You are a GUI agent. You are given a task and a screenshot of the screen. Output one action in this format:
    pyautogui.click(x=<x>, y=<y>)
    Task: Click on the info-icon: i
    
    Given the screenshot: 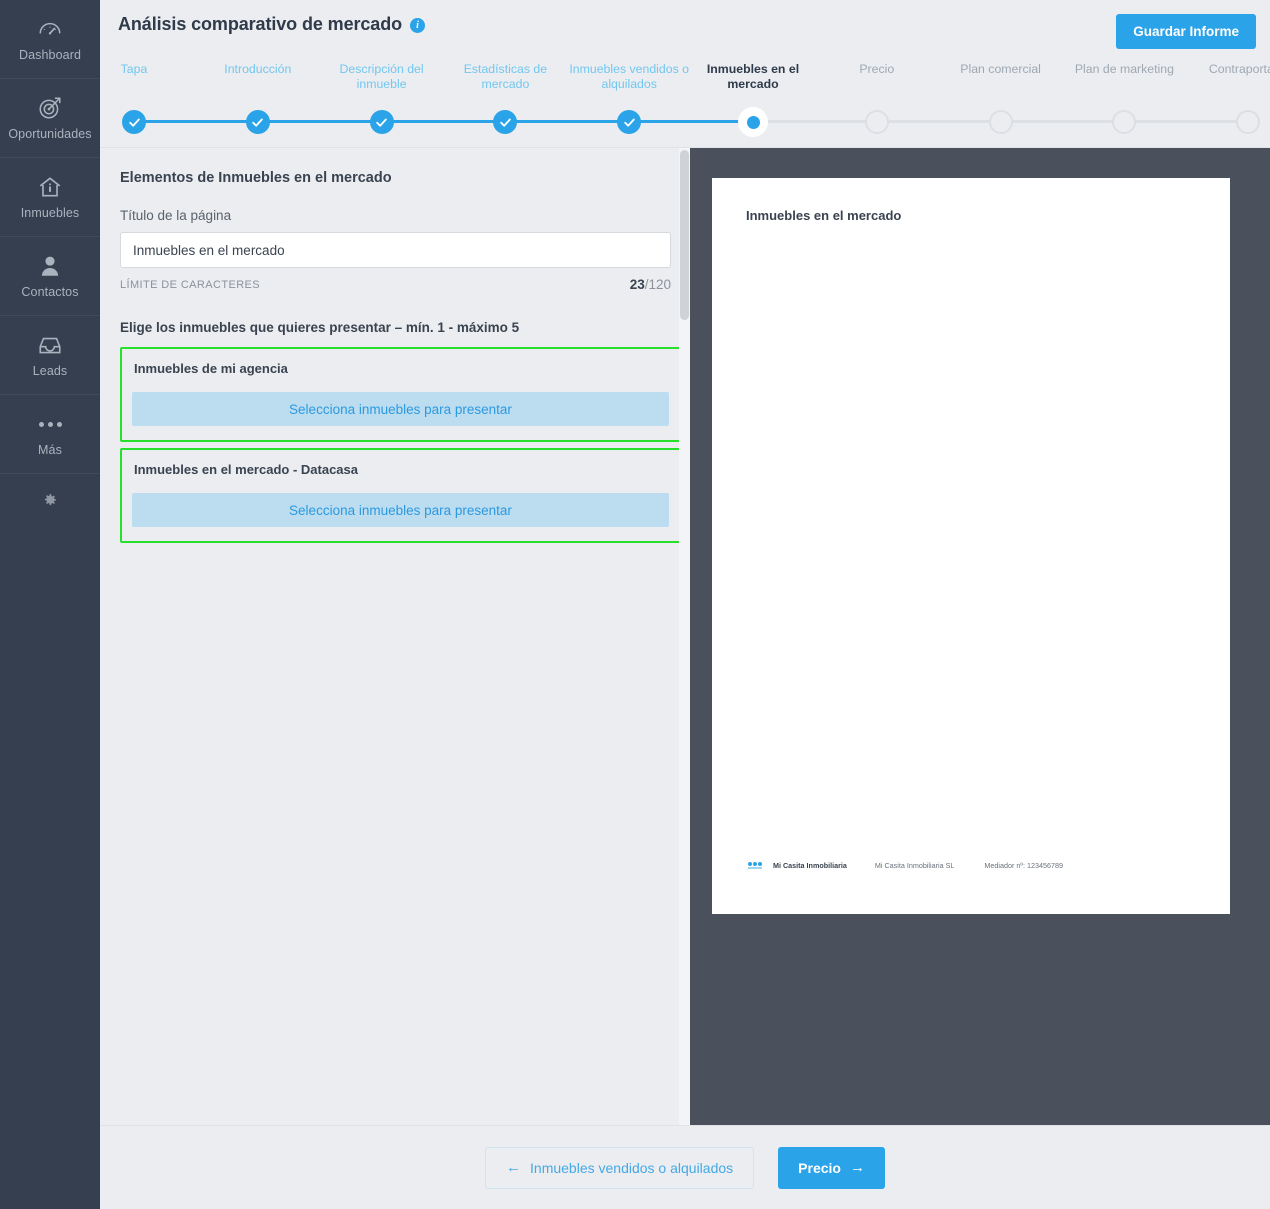 What is the action you would take?
    pyautogui.click(x=418, y=25)
    